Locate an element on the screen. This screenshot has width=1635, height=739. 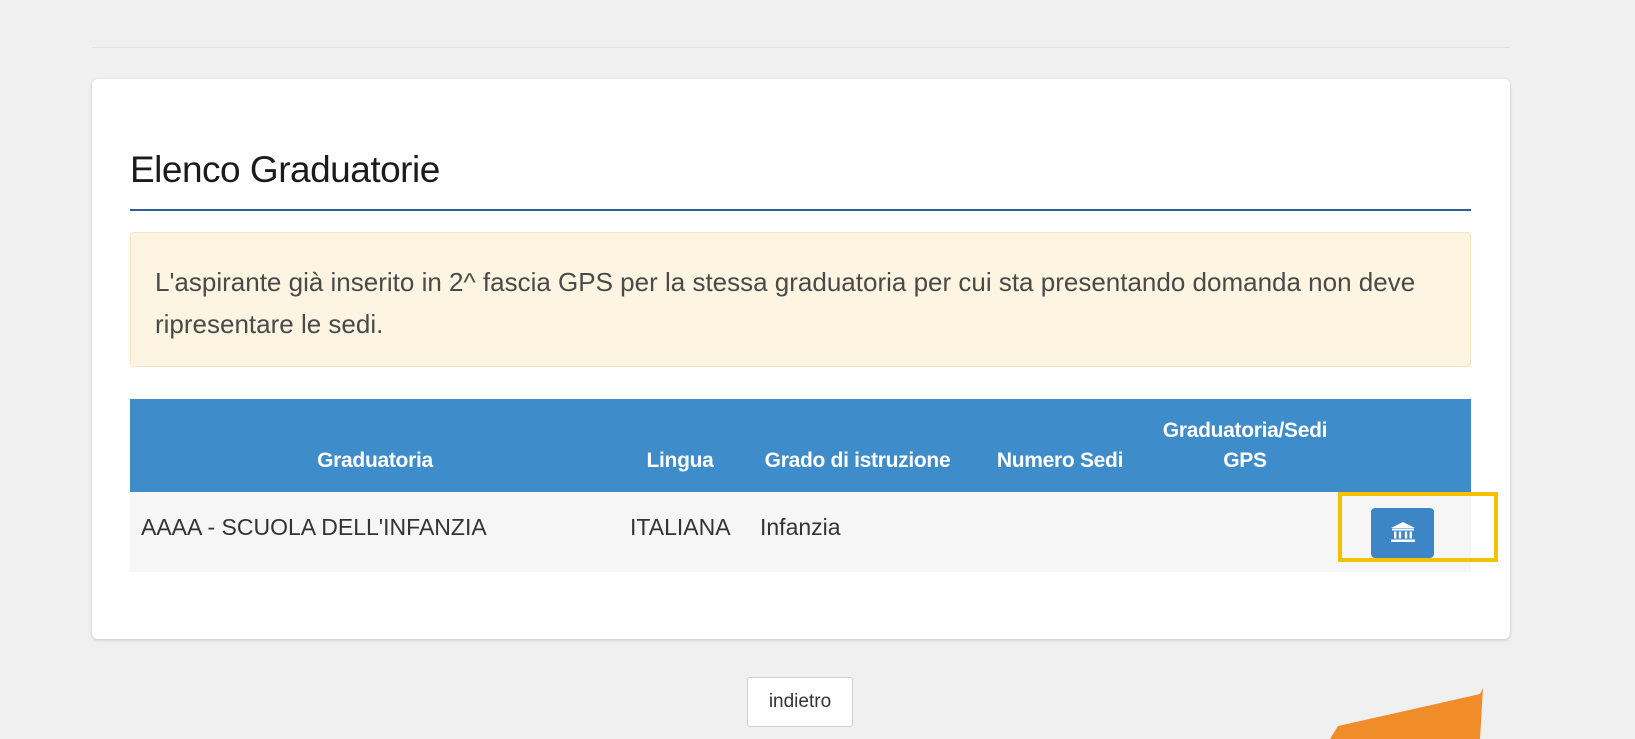
column-header-grado: Grado di istruzione is located at coordinates (857, 460).